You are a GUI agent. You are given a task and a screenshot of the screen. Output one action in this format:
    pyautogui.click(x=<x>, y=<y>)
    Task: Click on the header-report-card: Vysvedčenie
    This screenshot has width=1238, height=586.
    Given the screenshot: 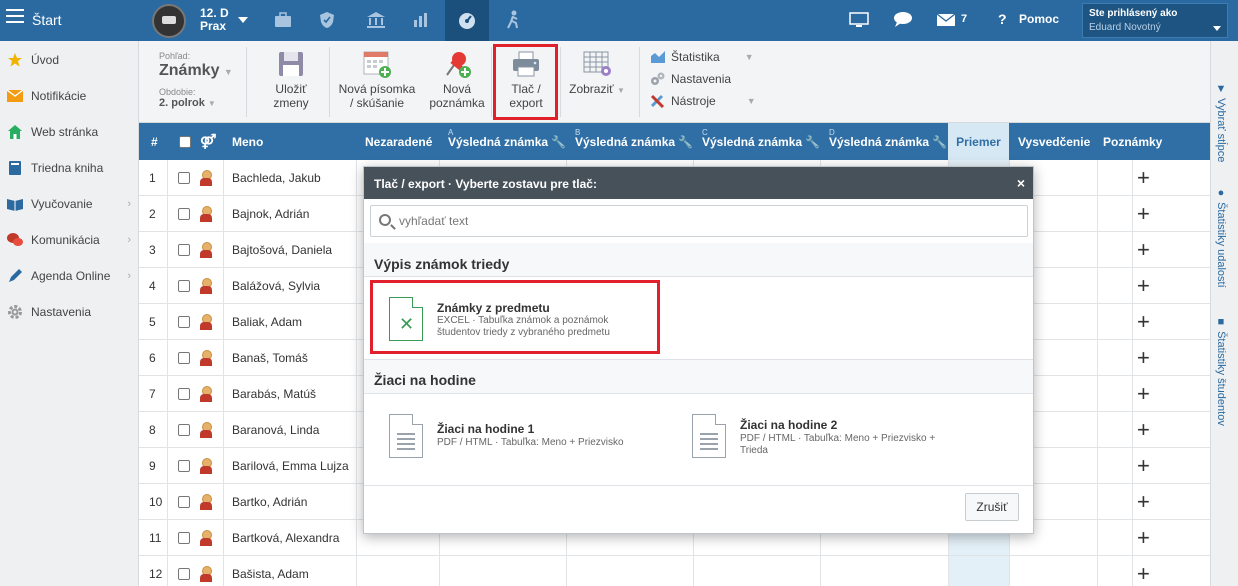 What is the action you would take?
    pyautogui.click(x=1054, y=141)
    